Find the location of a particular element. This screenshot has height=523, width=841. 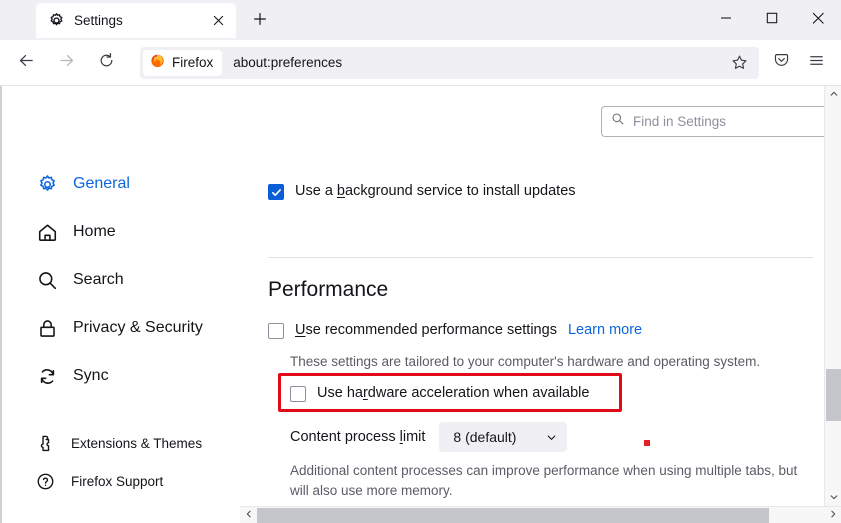

sidebar-item-sync: Sync is located at coordinates (143, 376).